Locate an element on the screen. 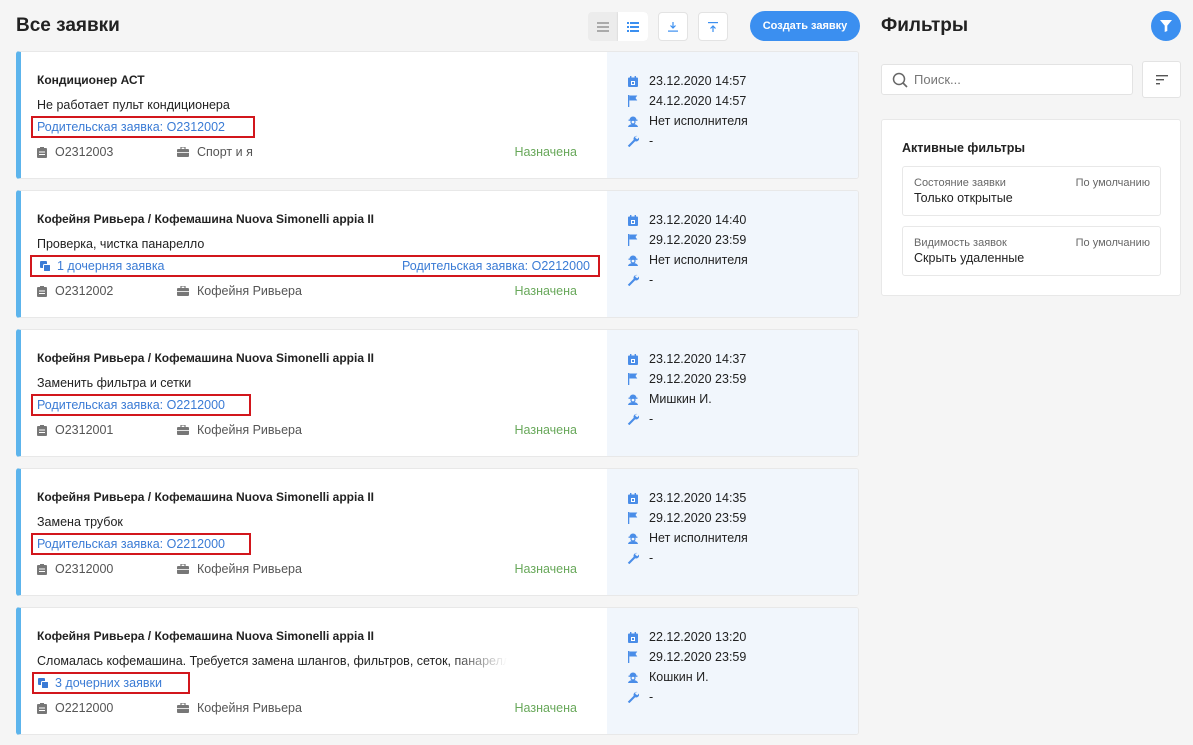 Image resolution: width=1193 pixels, height=745 pixels. request-number: О2312000 is located at coordinates (107, 569).